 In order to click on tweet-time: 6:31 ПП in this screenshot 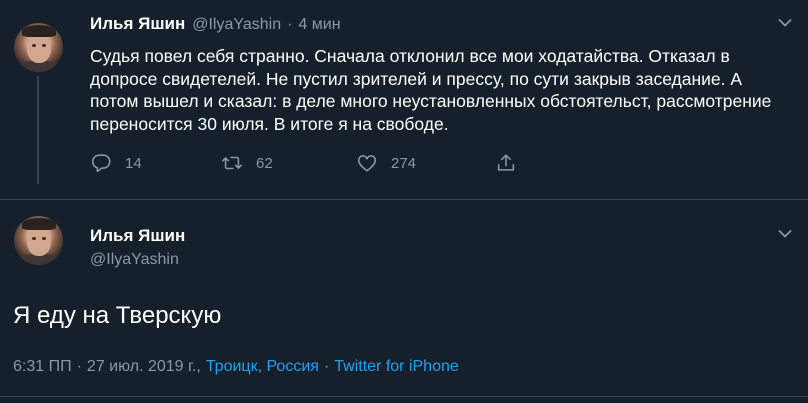, I will do `click(42, 367)`.